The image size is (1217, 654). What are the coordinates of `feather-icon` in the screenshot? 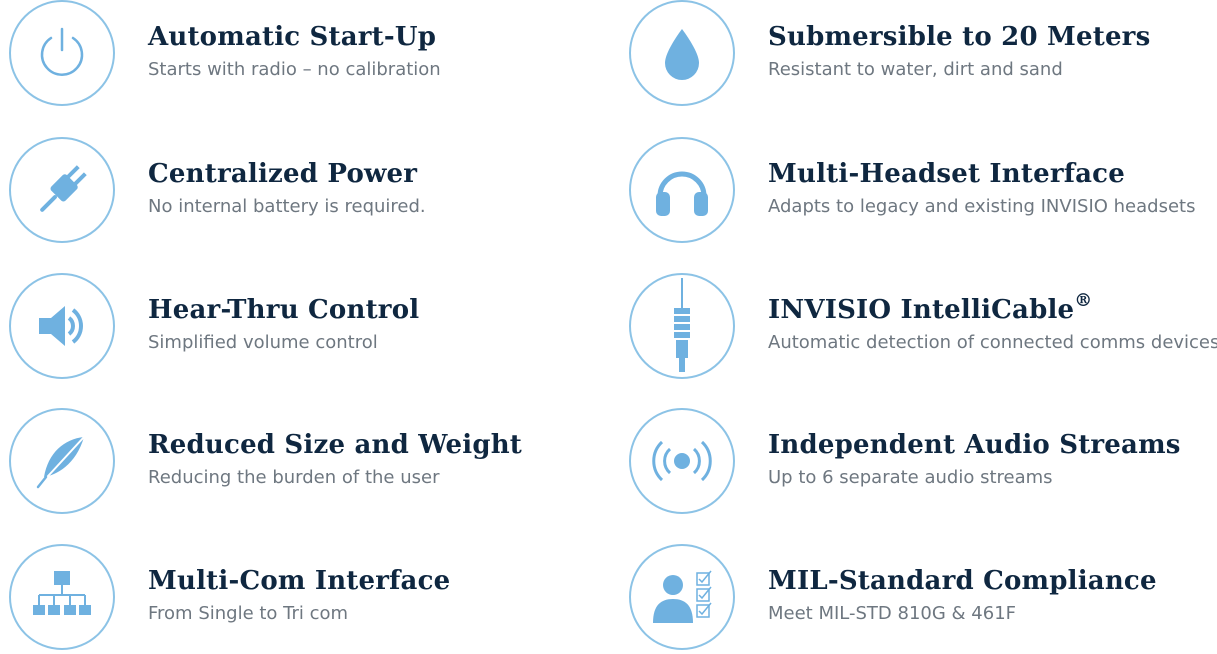 It's located at (60, 462).